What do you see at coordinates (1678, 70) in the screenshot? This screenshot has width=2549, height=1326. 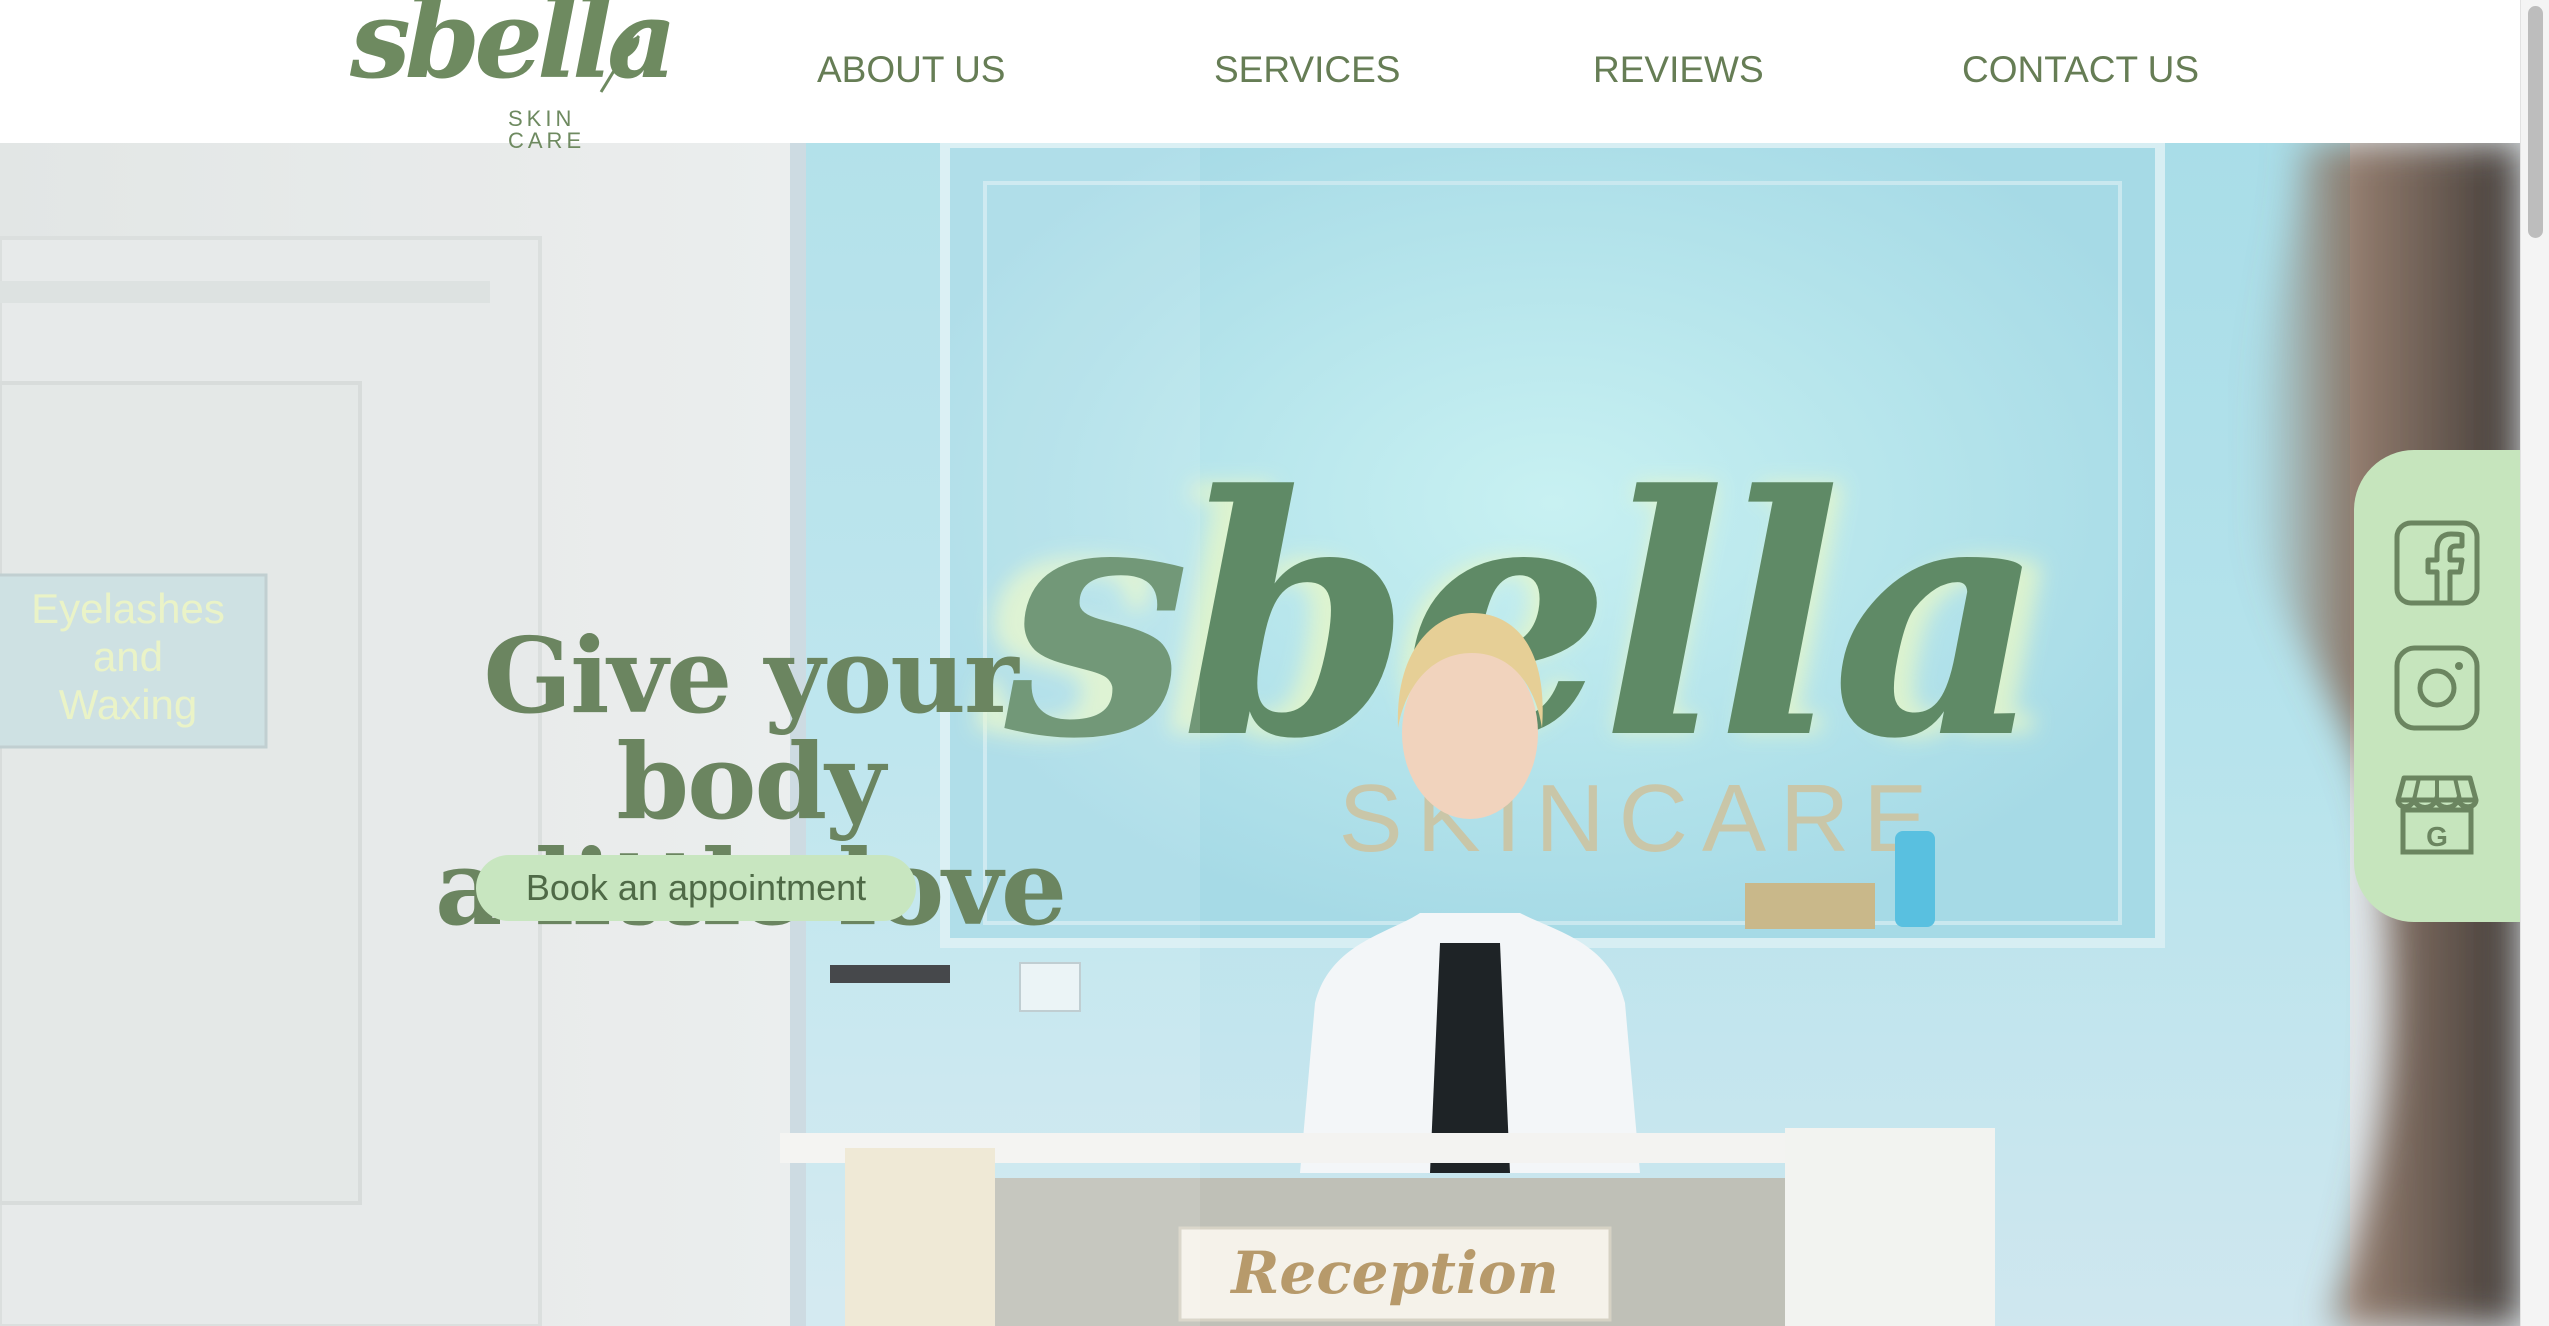 I see `nav-reviews: REVIEWS` at bounding box center [1678, 70].